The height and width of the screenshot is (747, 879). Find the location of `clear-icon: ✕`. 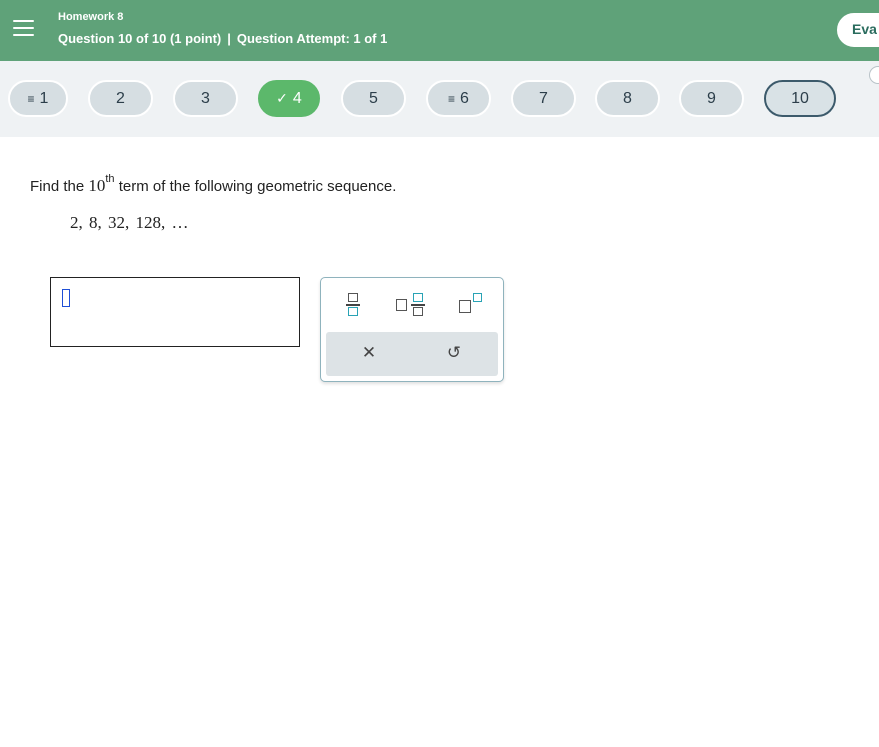

clear-icon: ✕ is located at coordinates (369, 353).